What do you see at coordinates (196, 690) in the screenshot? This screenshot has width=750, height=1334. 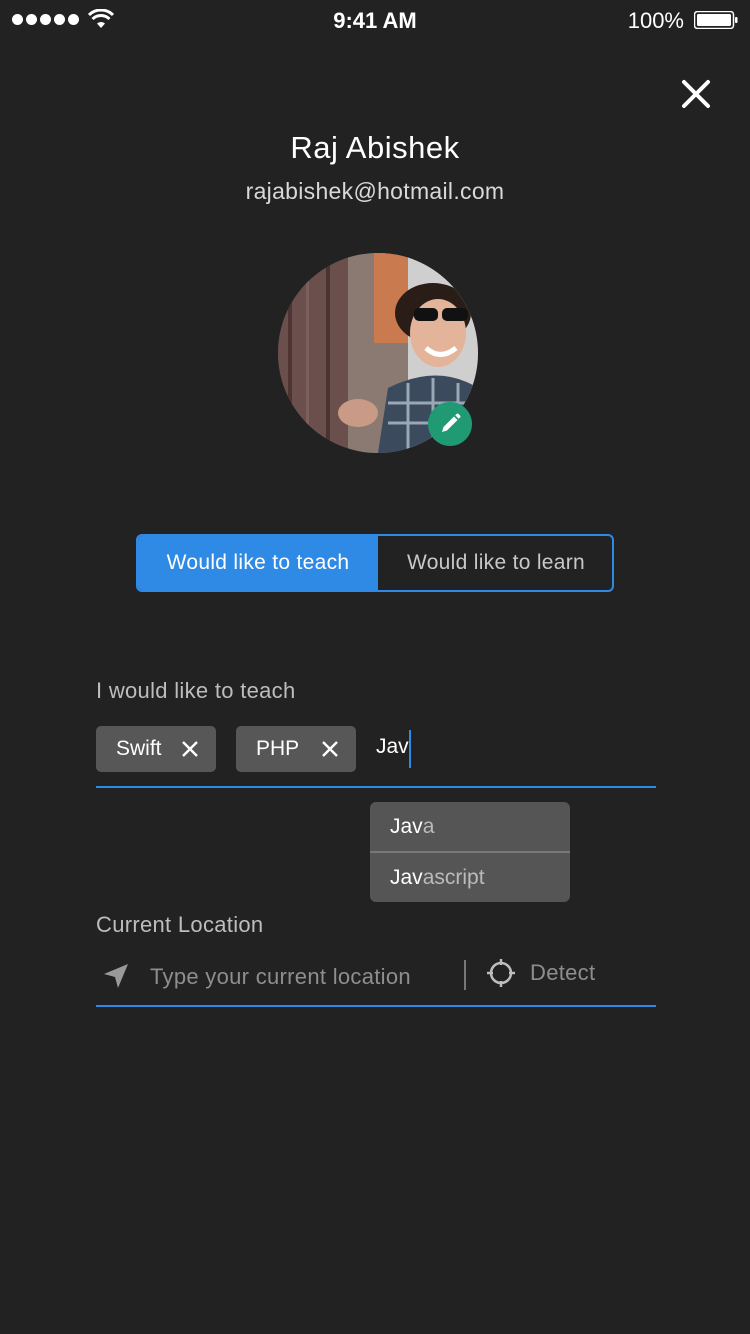 I see `teach-section-label: I would like to teach` at bounding box center [196, 690].